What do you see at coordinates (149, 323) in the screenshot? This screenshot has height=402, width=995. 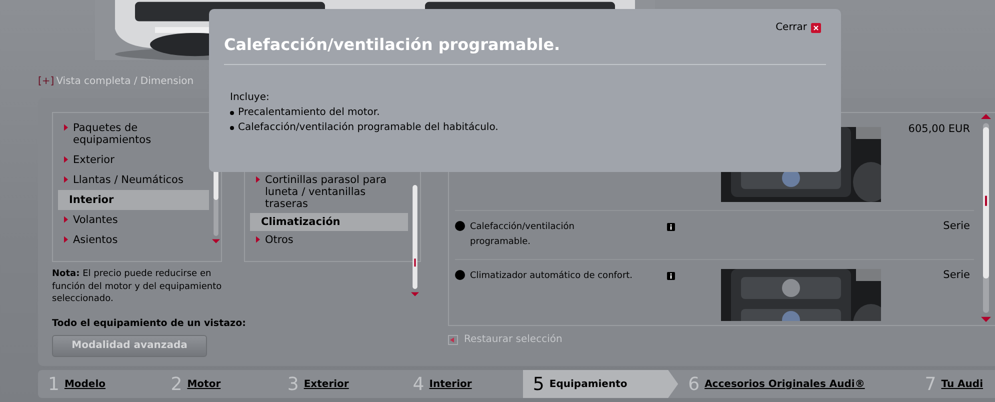 I see `overview-label: Todo el equipamiento de un vistazo:` at bounding box center [149, 323].